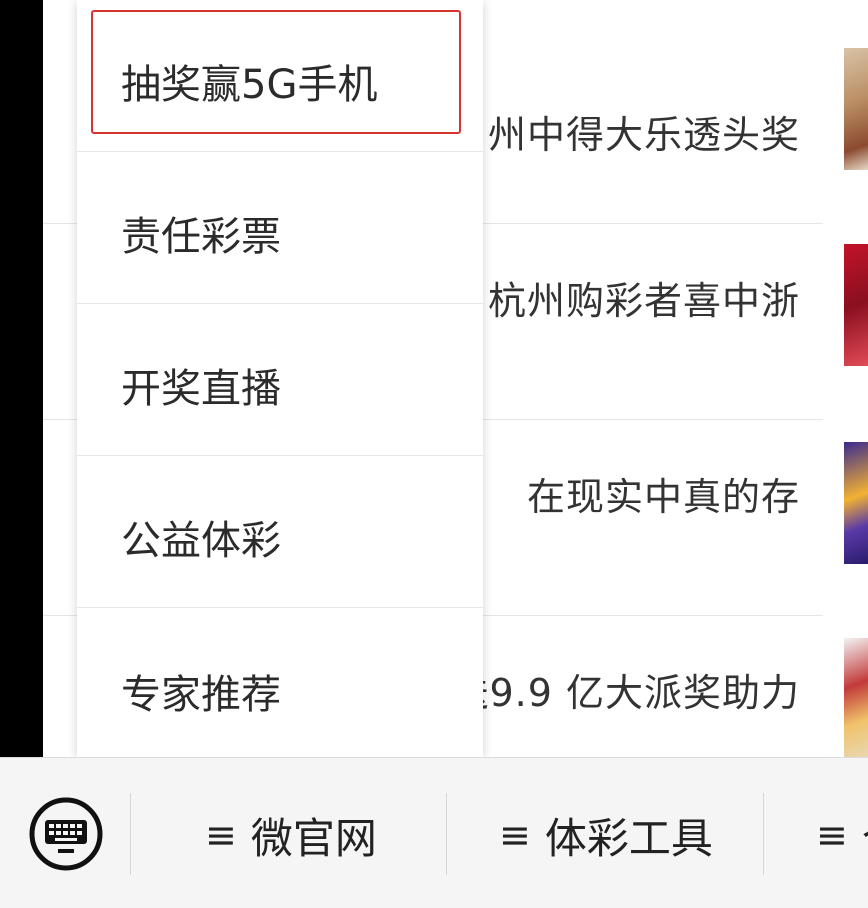  Describe the element at coordinates (249, 85) in the screenshot. I see `menu-item-label: 抽奖赢5G手机` at that location.